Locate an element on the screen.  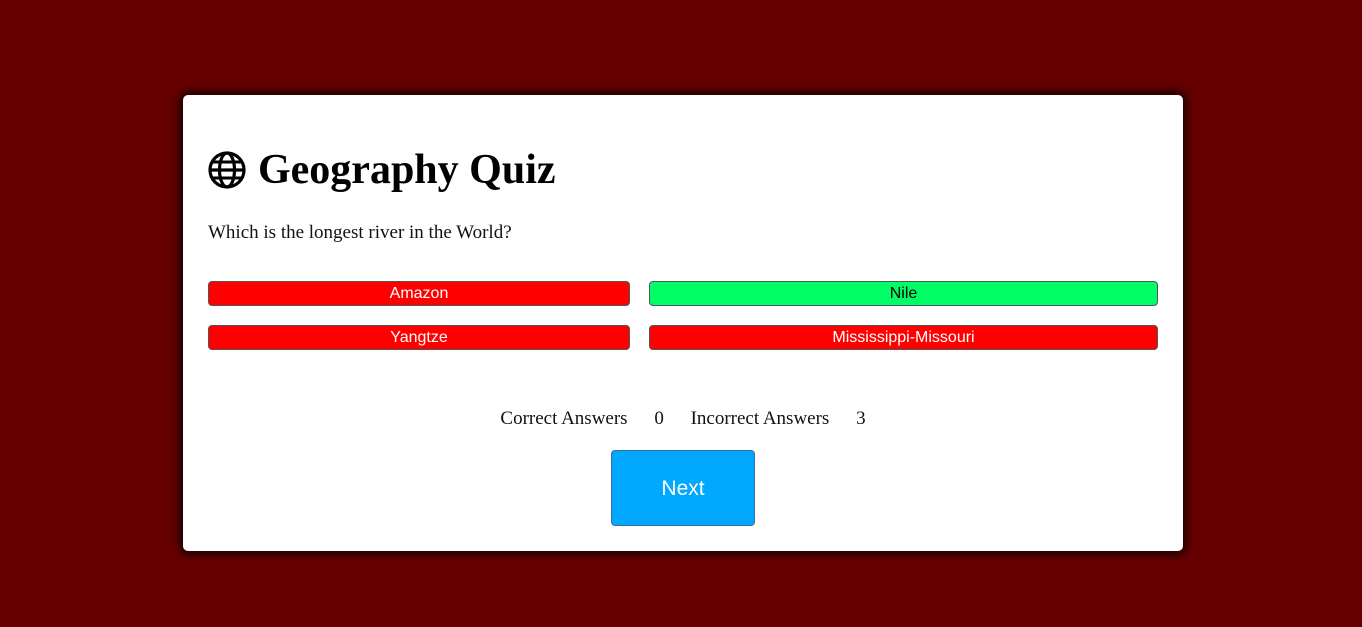
correct-answers: Correct Answers 0 is located at coordinates (581, 418).